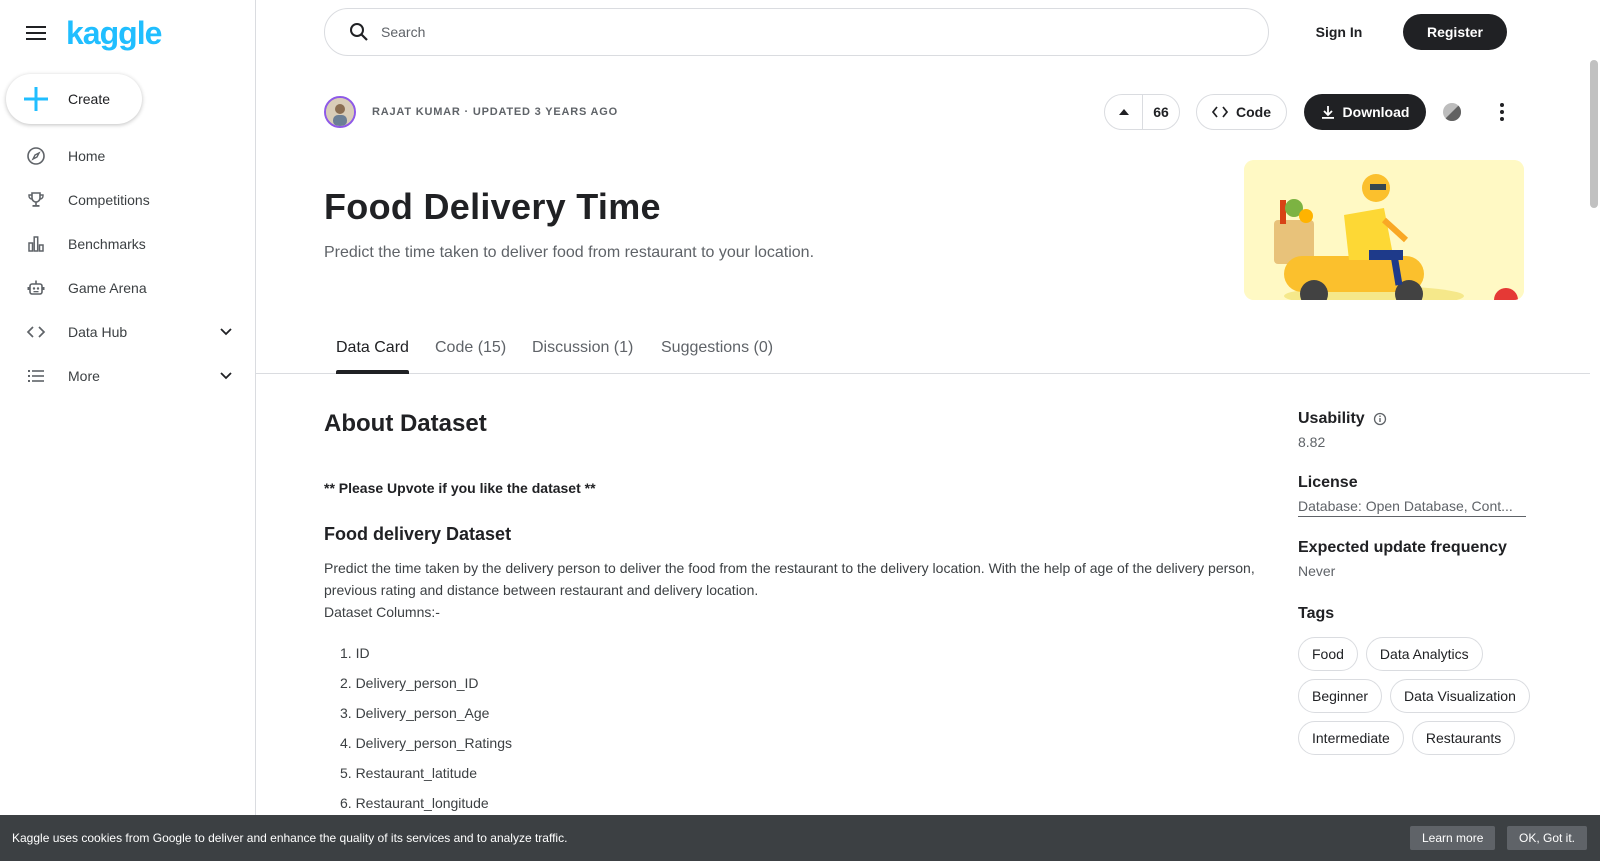 Image resolution: width=1600 pixels, height=861 pixels. Describe the element at coordinates (36, 376) in the screenshot. I see `list-icon` at that location.